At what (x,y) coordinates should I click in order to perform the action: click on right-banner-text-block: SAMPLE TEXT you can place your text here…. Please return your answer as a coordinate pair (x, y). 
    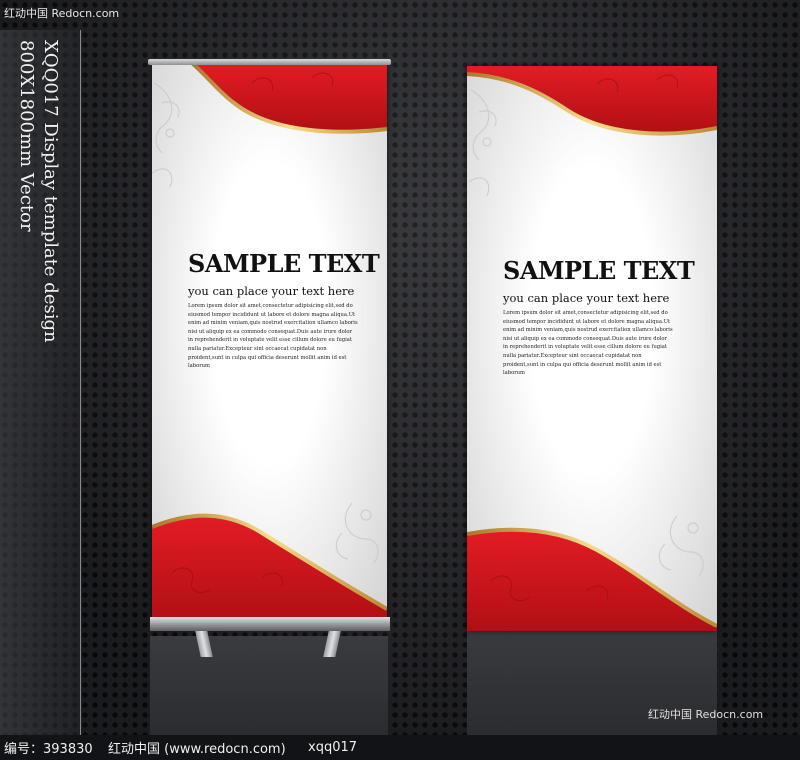
    Looking at the image, I should click on (599, 317).